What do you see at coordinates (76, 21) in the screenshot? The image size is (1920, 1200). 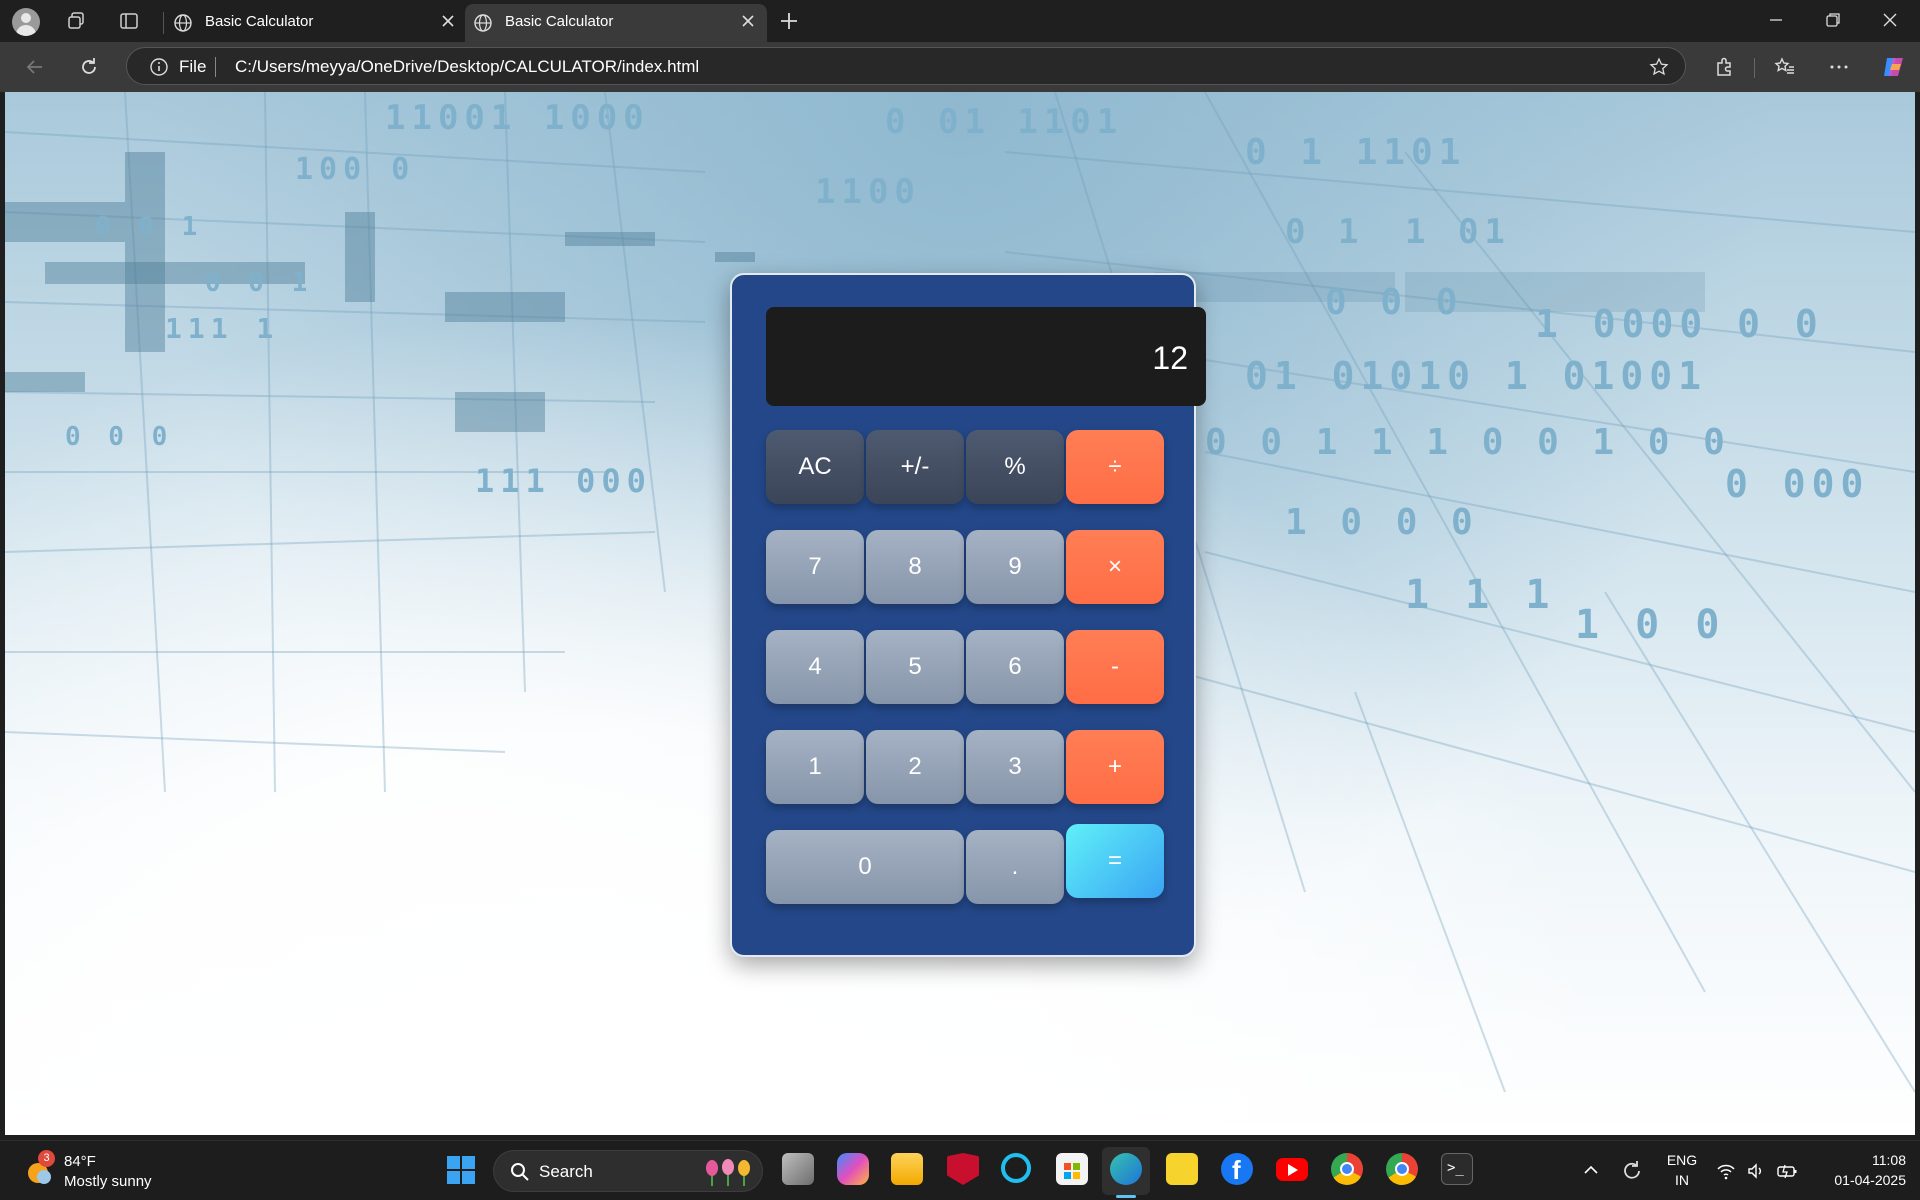 I see `workspaces-icon` at bounding box center [76, 21].